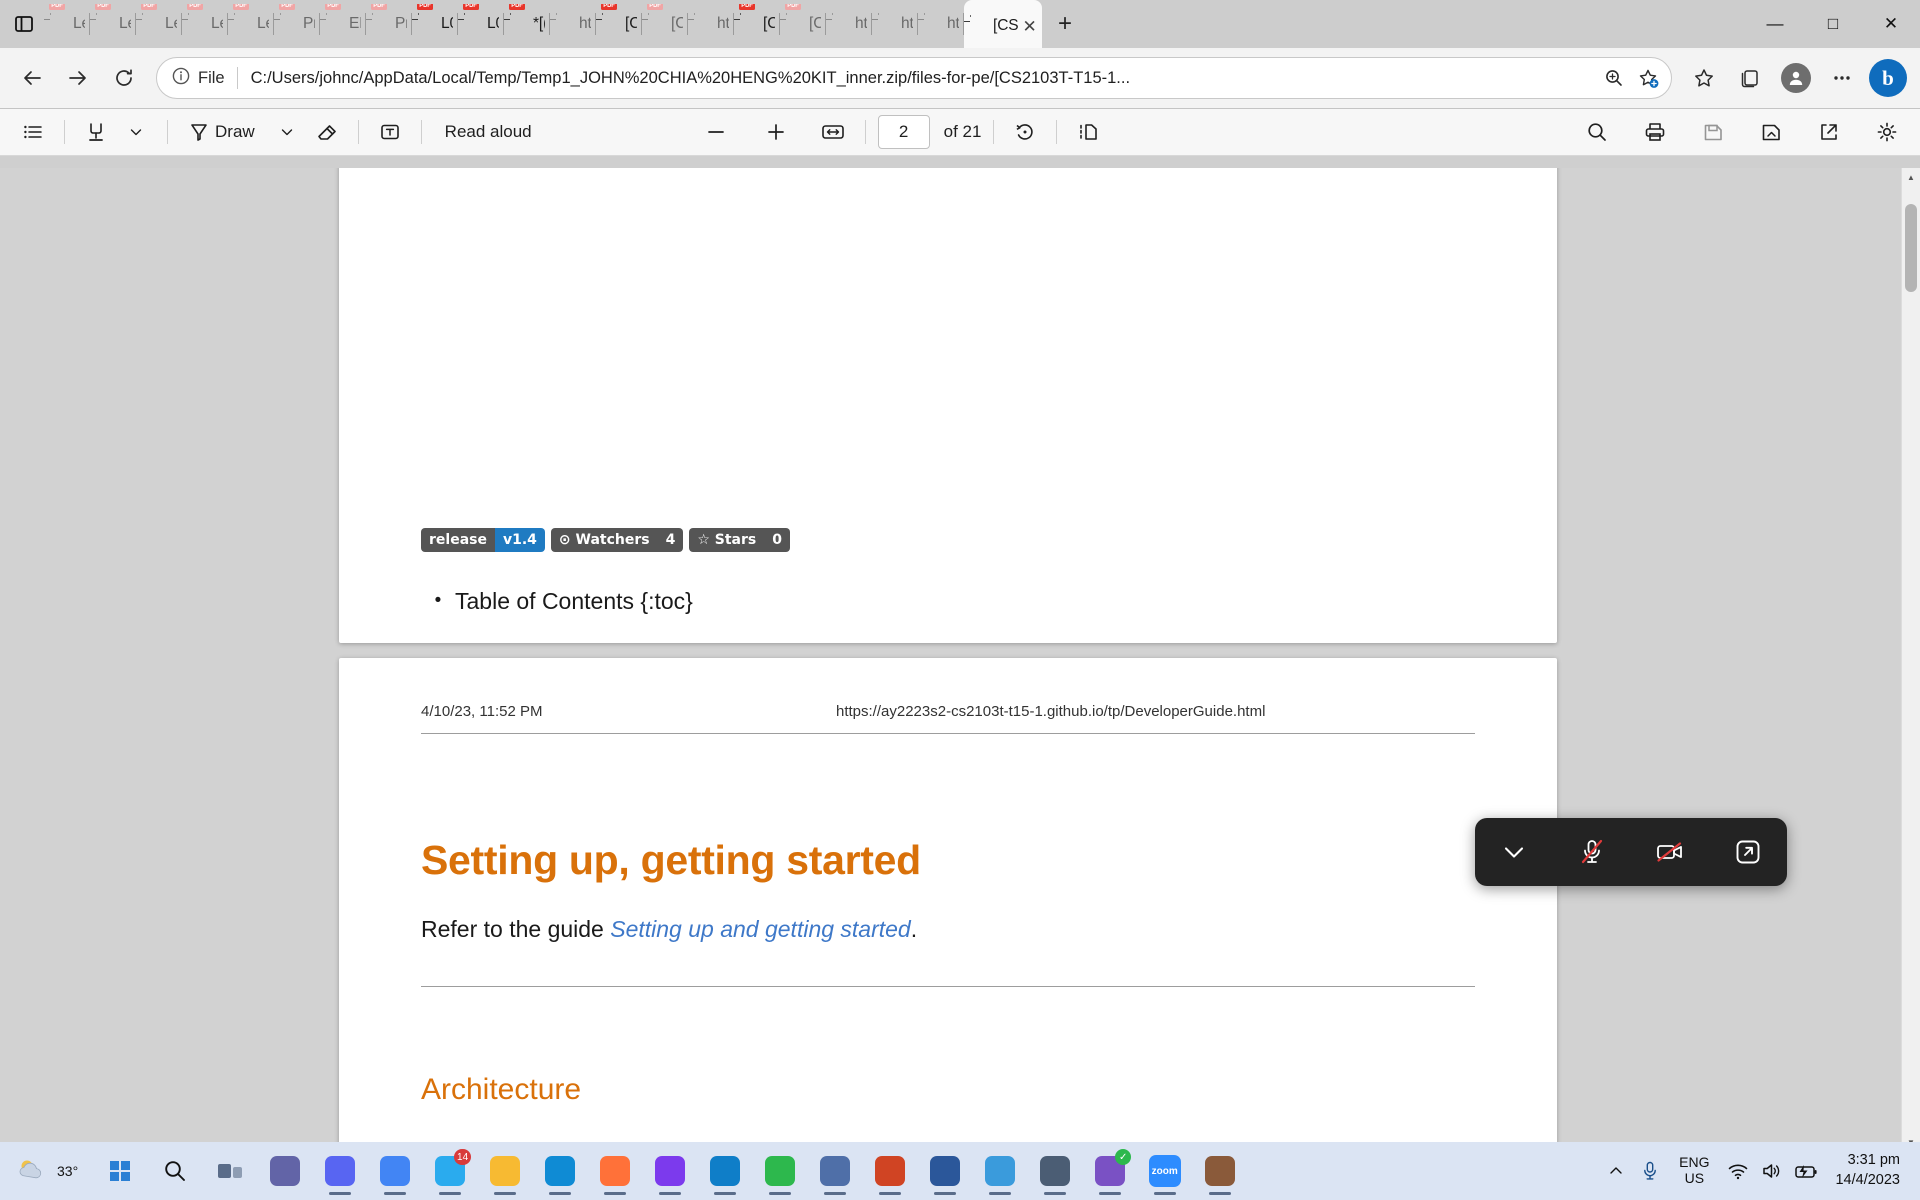  What do you see at coordinates (1842, 78) in the screenshot?
I see `more-ellipsis-icon` at bounding box center [1842, 78].